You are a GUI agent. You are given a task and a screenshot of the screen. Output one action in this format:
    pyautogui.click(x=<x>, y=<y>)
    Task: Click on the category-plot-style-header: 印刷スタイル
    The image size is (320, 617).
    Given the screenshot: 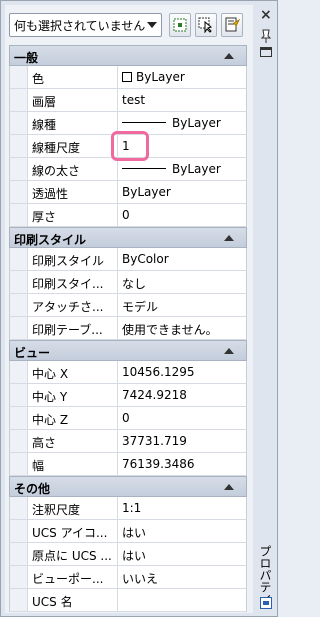 What is the action you would take?
    pyautogui.click(x=128, y=237)
    